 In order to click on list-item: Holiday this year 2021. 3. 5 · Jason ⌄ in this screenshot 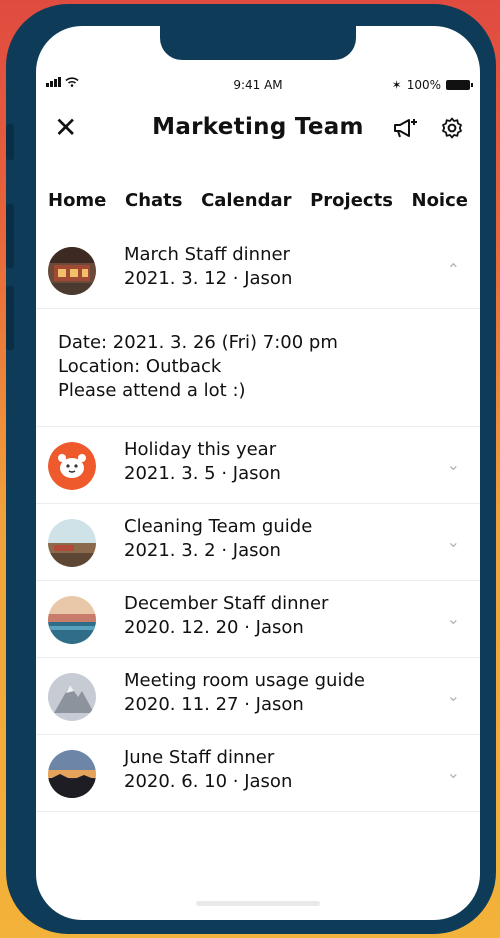, I will do `click(258, 465)`.